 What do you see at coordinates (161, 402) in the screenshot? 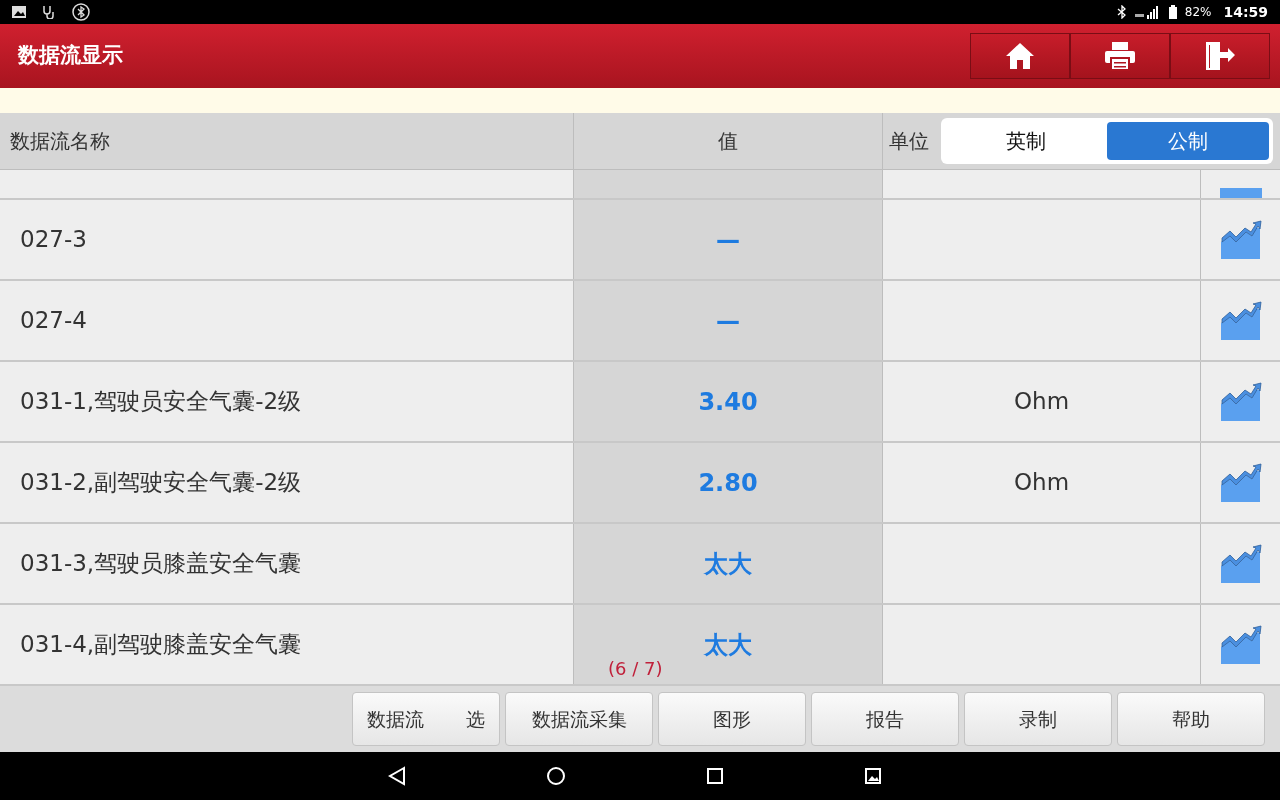
I see `data-item-name: 031-1,驾驶员安全气囊-2级` at bounding box center [161, 402].